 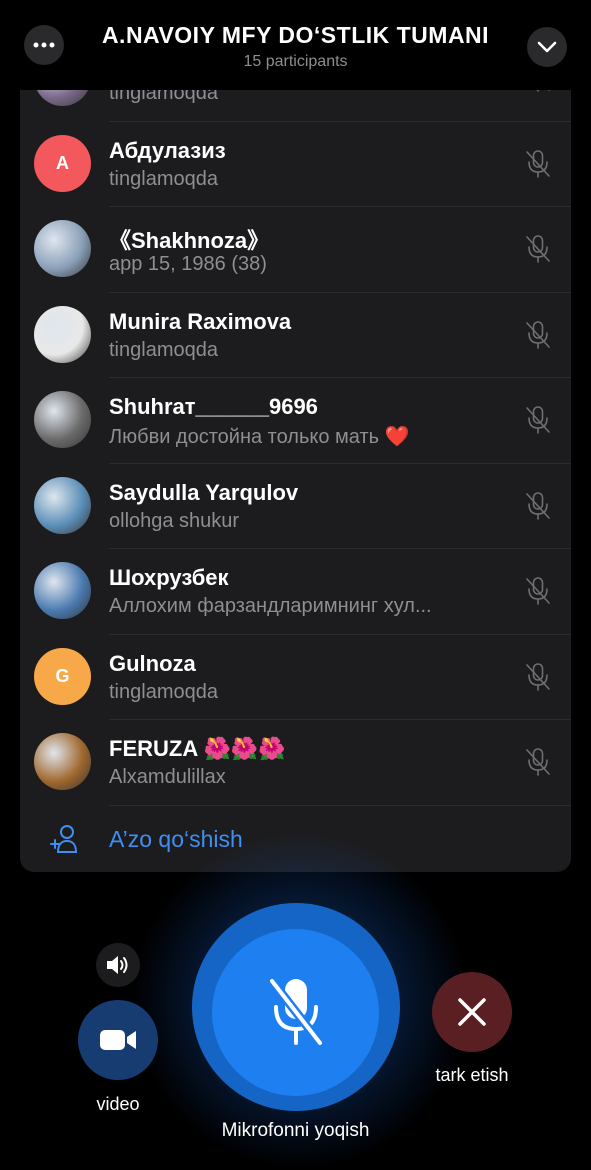 What do you see at coordinates (197, 748) in the screenshot?
I see `participant-name: FERUZA 🌺🌺🌺` at bounding box center [197, 748].